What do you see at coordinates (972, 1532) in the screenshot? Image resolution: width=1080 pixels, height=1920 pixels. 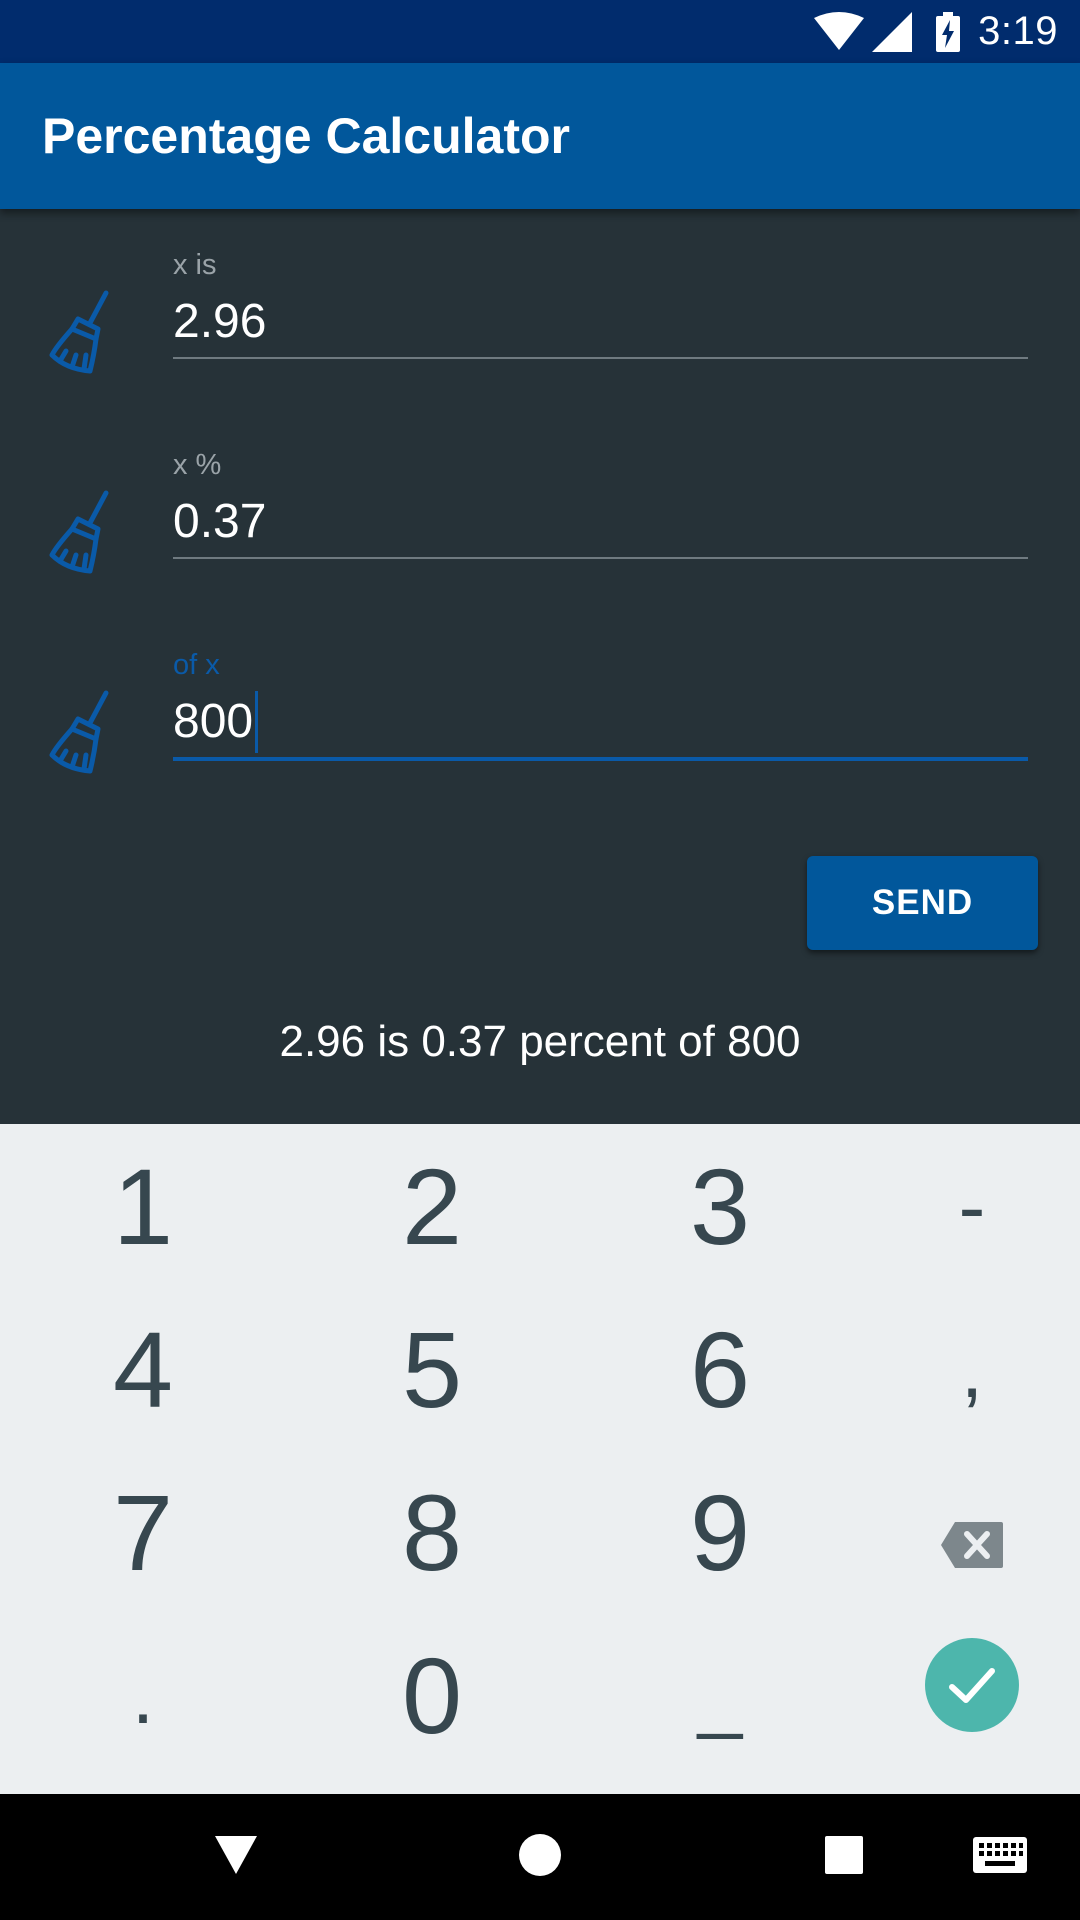 I see `backspace-icon` at bounding box center [972, 1532].